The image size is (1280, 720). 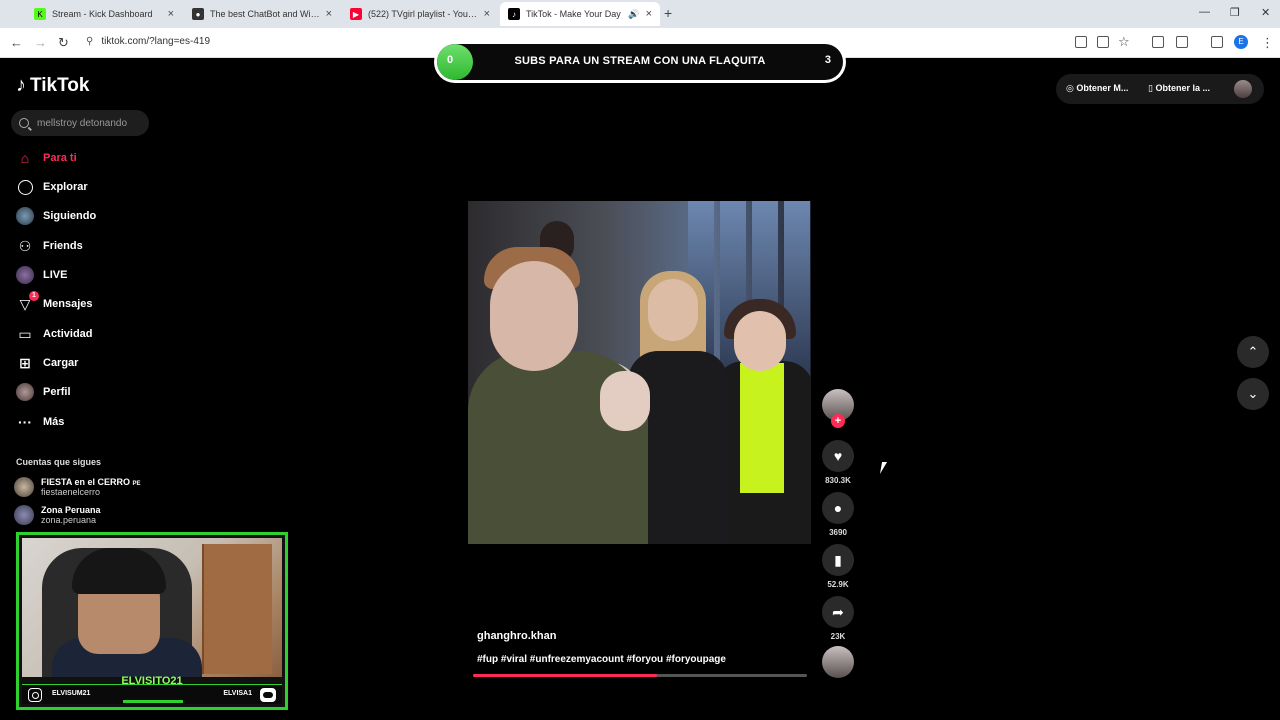 I want to click on save-button: ▮, so click(x=838, y=560).